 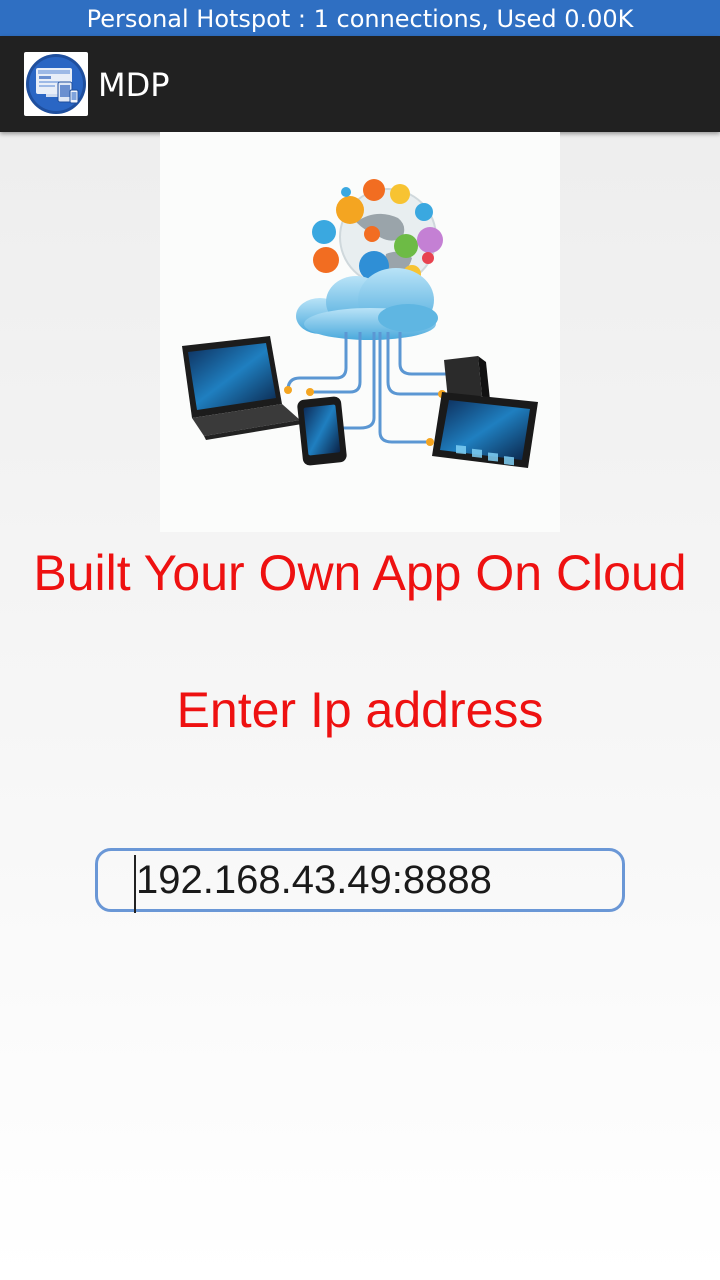 What do you see at coordinates (56, 84) in the screenshot?
I see `responsive-devices-logo-icon` at bounding box center [56, 84].